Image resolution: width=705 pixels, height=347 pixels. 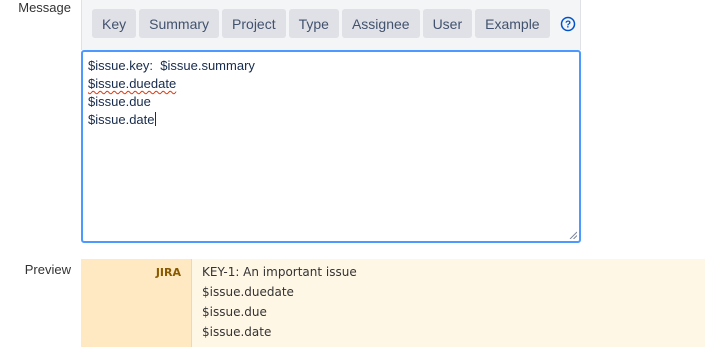 What do you see at coordinates (512, 23) in the screenshot?
I see `tab-example: Example` at bounding box center [512, 23].